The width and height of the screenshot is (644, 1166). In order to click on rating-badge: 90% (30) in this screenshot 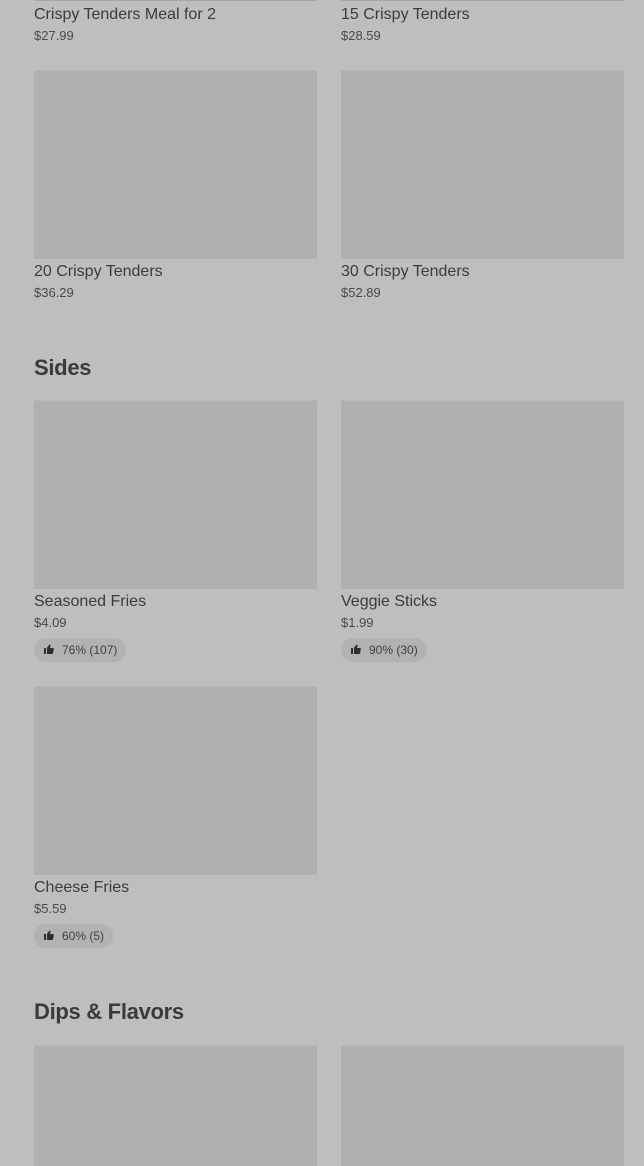, I will do `click(384, 650)`.